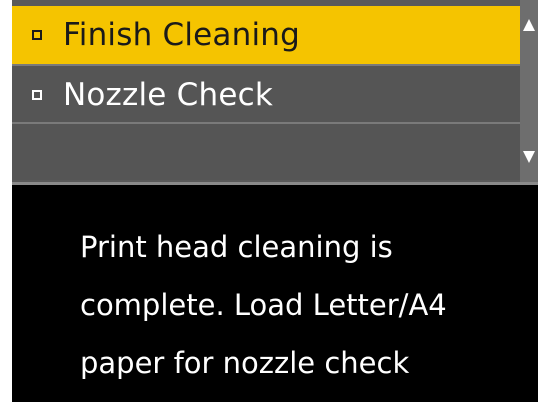 The height and width of the screenshot is (402, 538). What do you see at coordinates (245, 363) in the screenshot?
I see `message-line: paper for nozzle check` at bounding box center [245, 363].